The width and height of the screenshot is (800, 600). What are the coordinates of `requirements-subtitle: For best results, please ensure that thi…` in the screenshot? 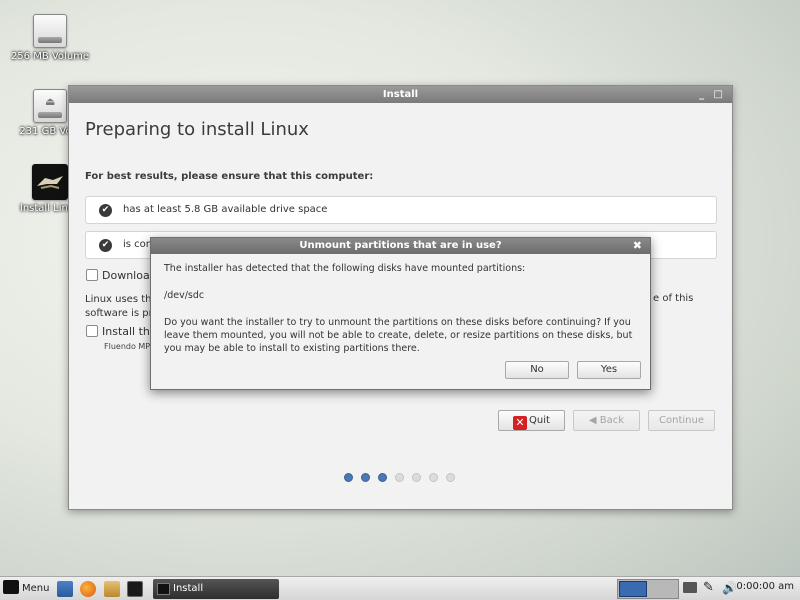 It's located at (229, 176).